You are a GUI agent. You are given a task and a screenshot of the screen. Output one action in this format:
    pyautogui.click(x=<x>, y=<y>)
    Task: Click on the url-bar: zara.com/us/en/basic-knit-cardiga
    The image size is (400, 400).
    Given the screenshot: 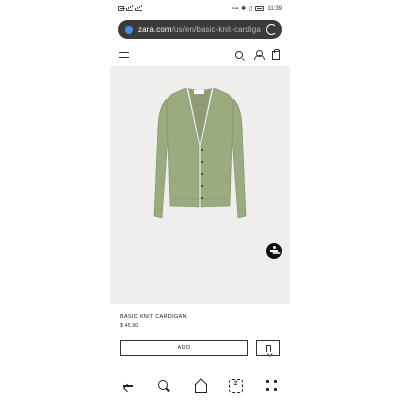 What is the action you would take?
    pyautogui.click(x=200, y=29)
    